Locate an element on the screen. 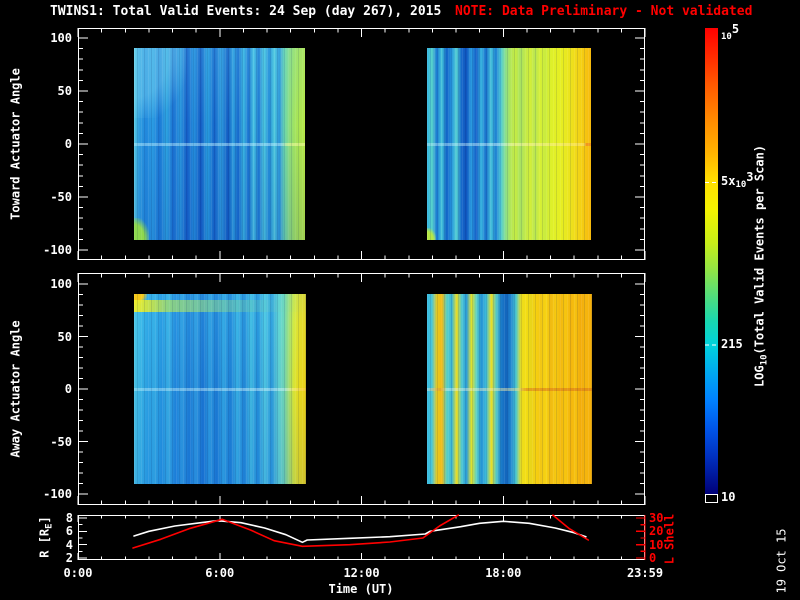 The image size is (800, 600). line-series is located at coordinates (361, 531).